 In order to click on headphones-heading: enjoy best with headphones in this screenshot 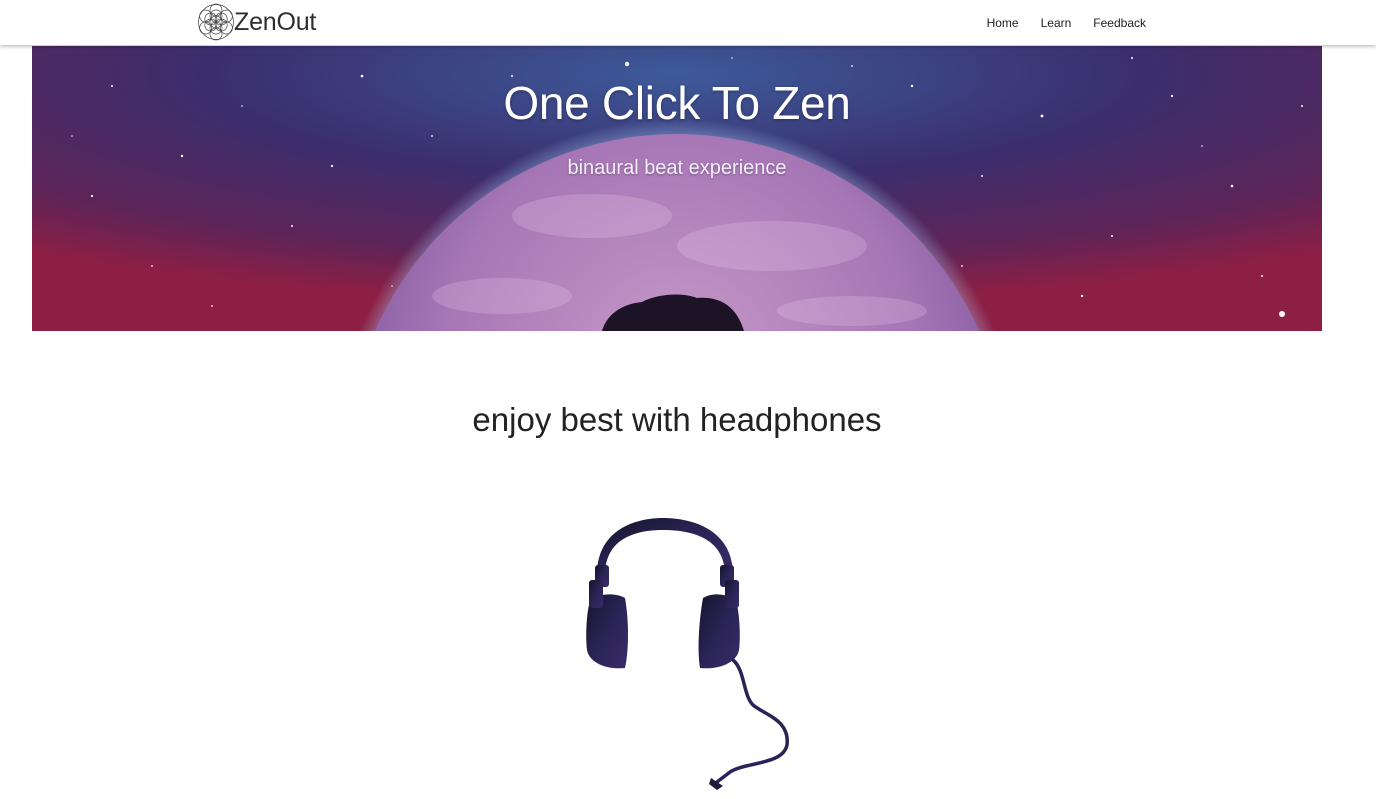, I will do `click(677, 419)`.